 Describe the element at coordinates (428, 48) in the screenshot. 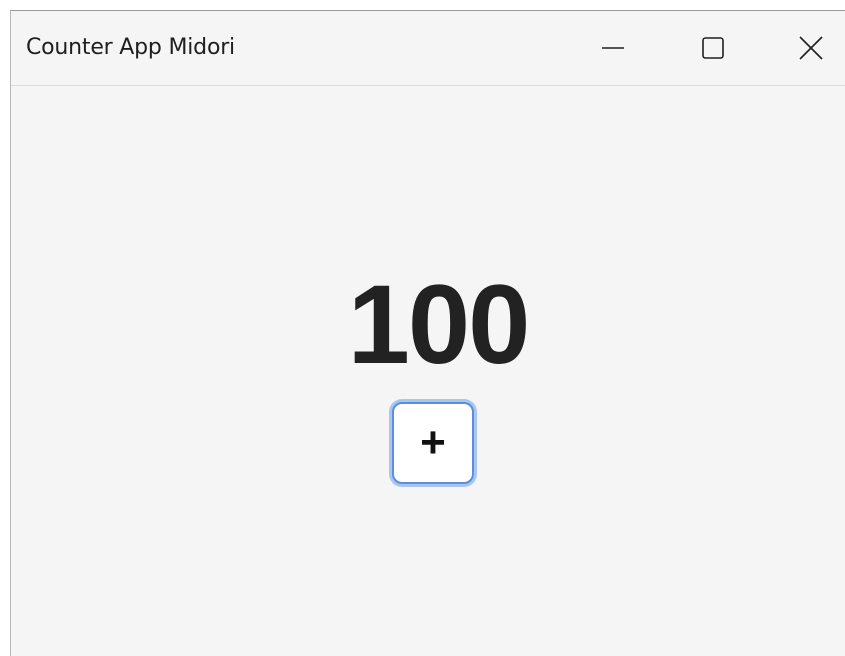

I see `title-bar: Counter App Midori` at that location.